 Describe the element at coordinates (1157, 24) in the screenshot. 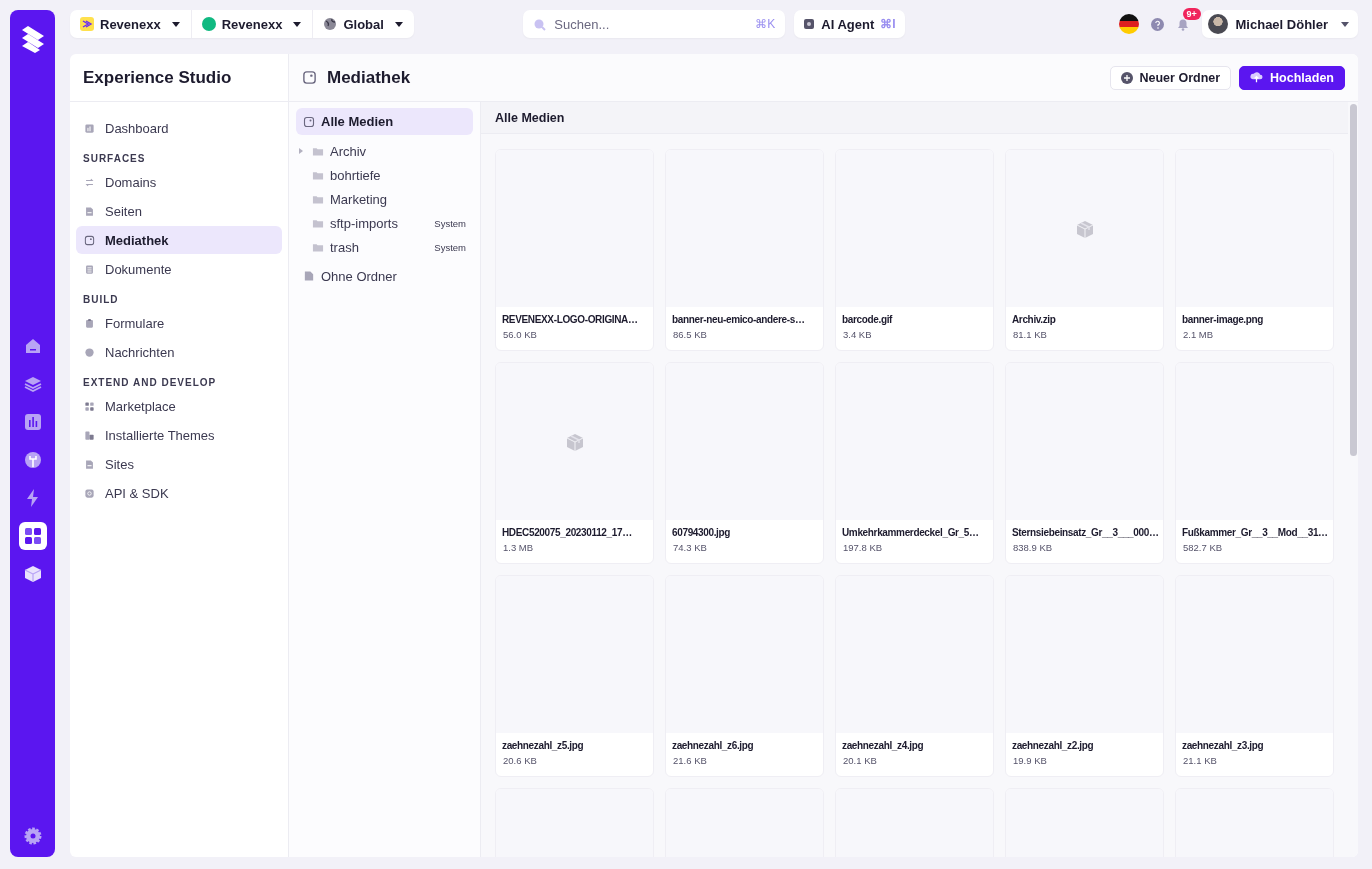

I see `help-icon` at that location.